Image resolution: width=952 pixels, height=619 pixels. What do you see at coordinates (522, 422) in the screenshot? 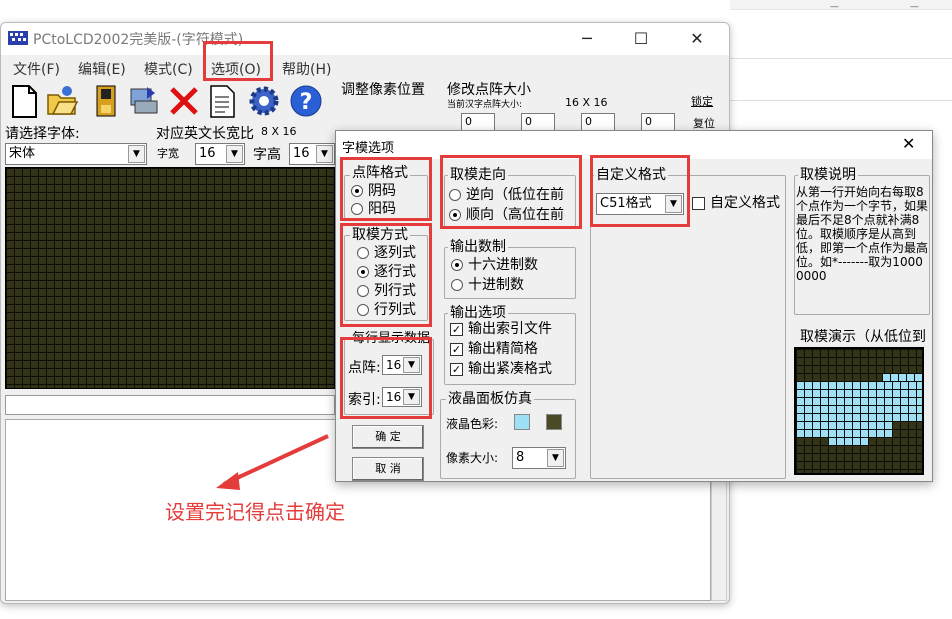
I see `lcd-color-swatch` at bounding box center [522, 422].